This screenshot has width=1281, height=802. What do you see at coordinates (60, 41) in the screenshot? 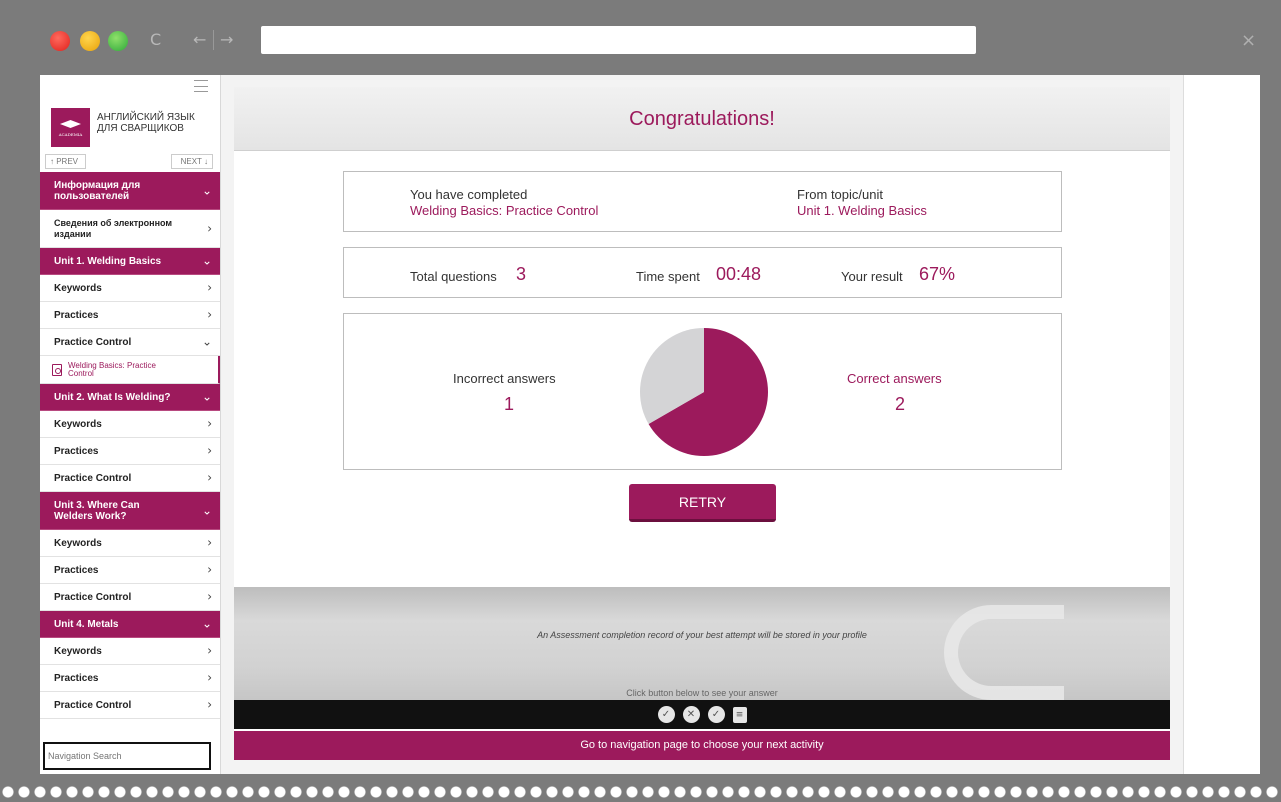
I see `close-window-dot` at bounding box center [60, 41].